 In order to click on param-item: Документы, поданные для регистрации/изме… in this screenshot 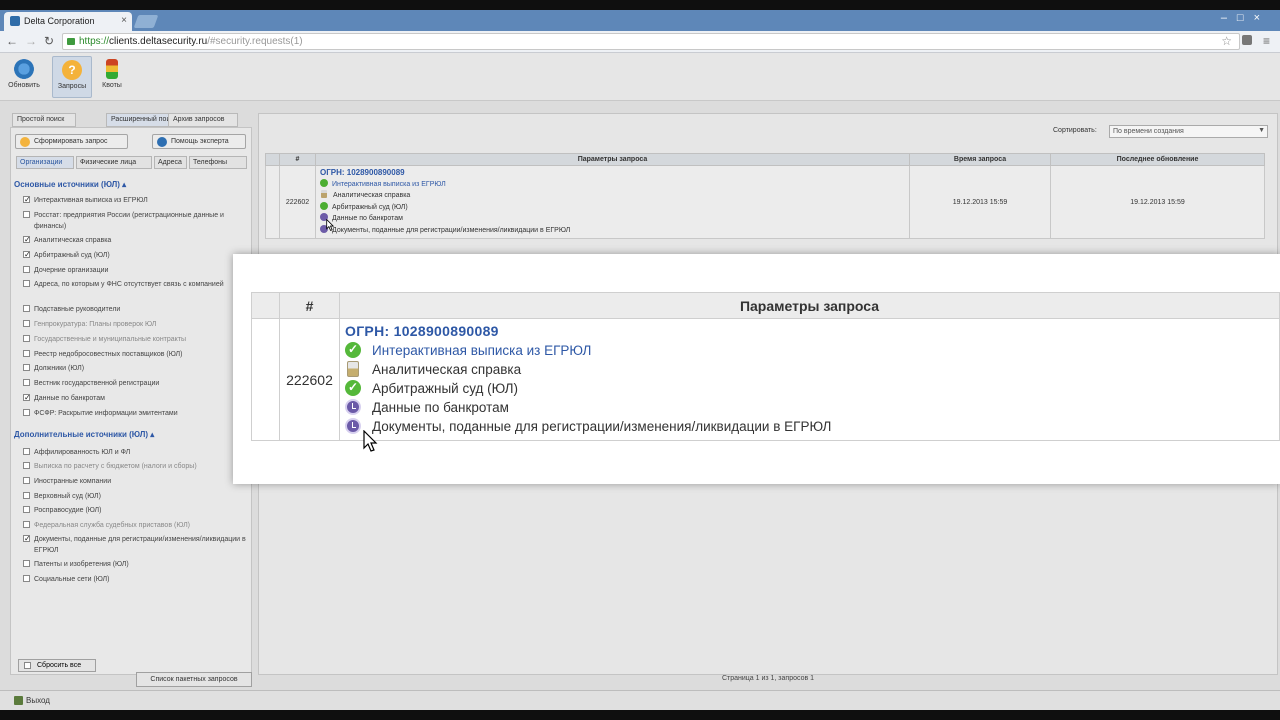, I will do `click(612, 230)`.